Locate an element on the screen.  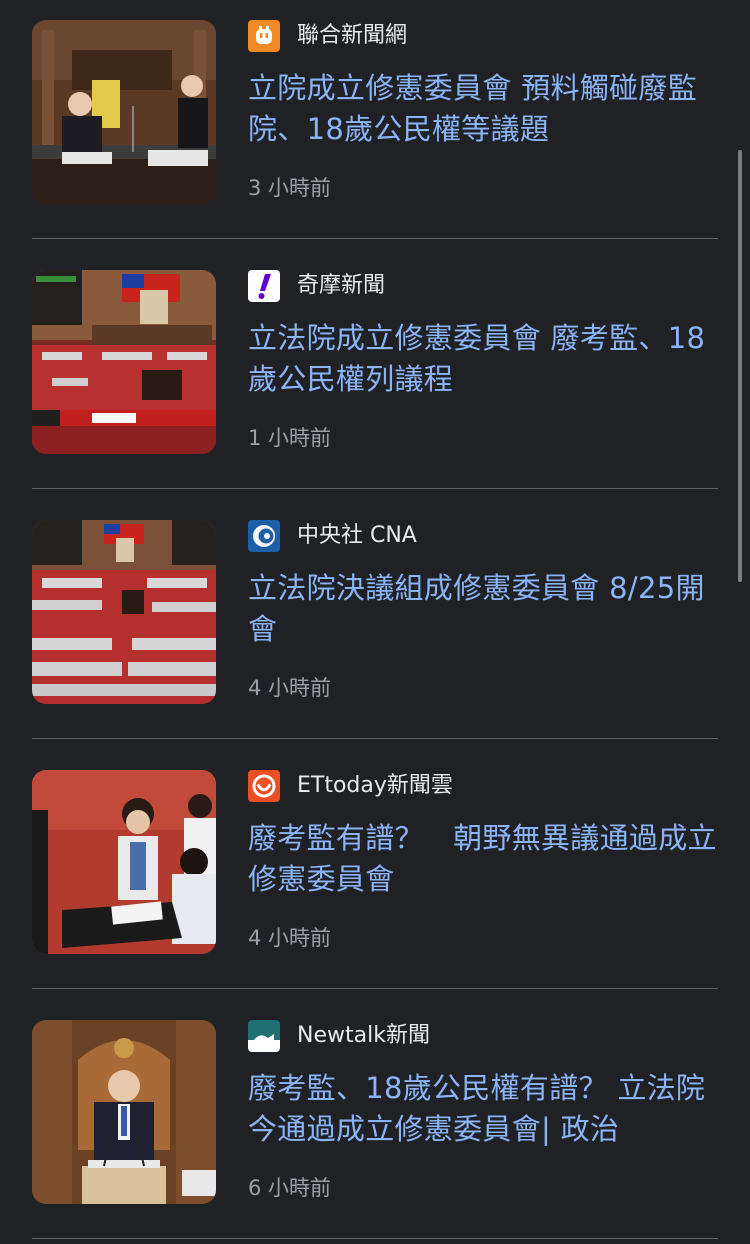
article-source: 中央社 CNA is located at coordinates (332, 536).